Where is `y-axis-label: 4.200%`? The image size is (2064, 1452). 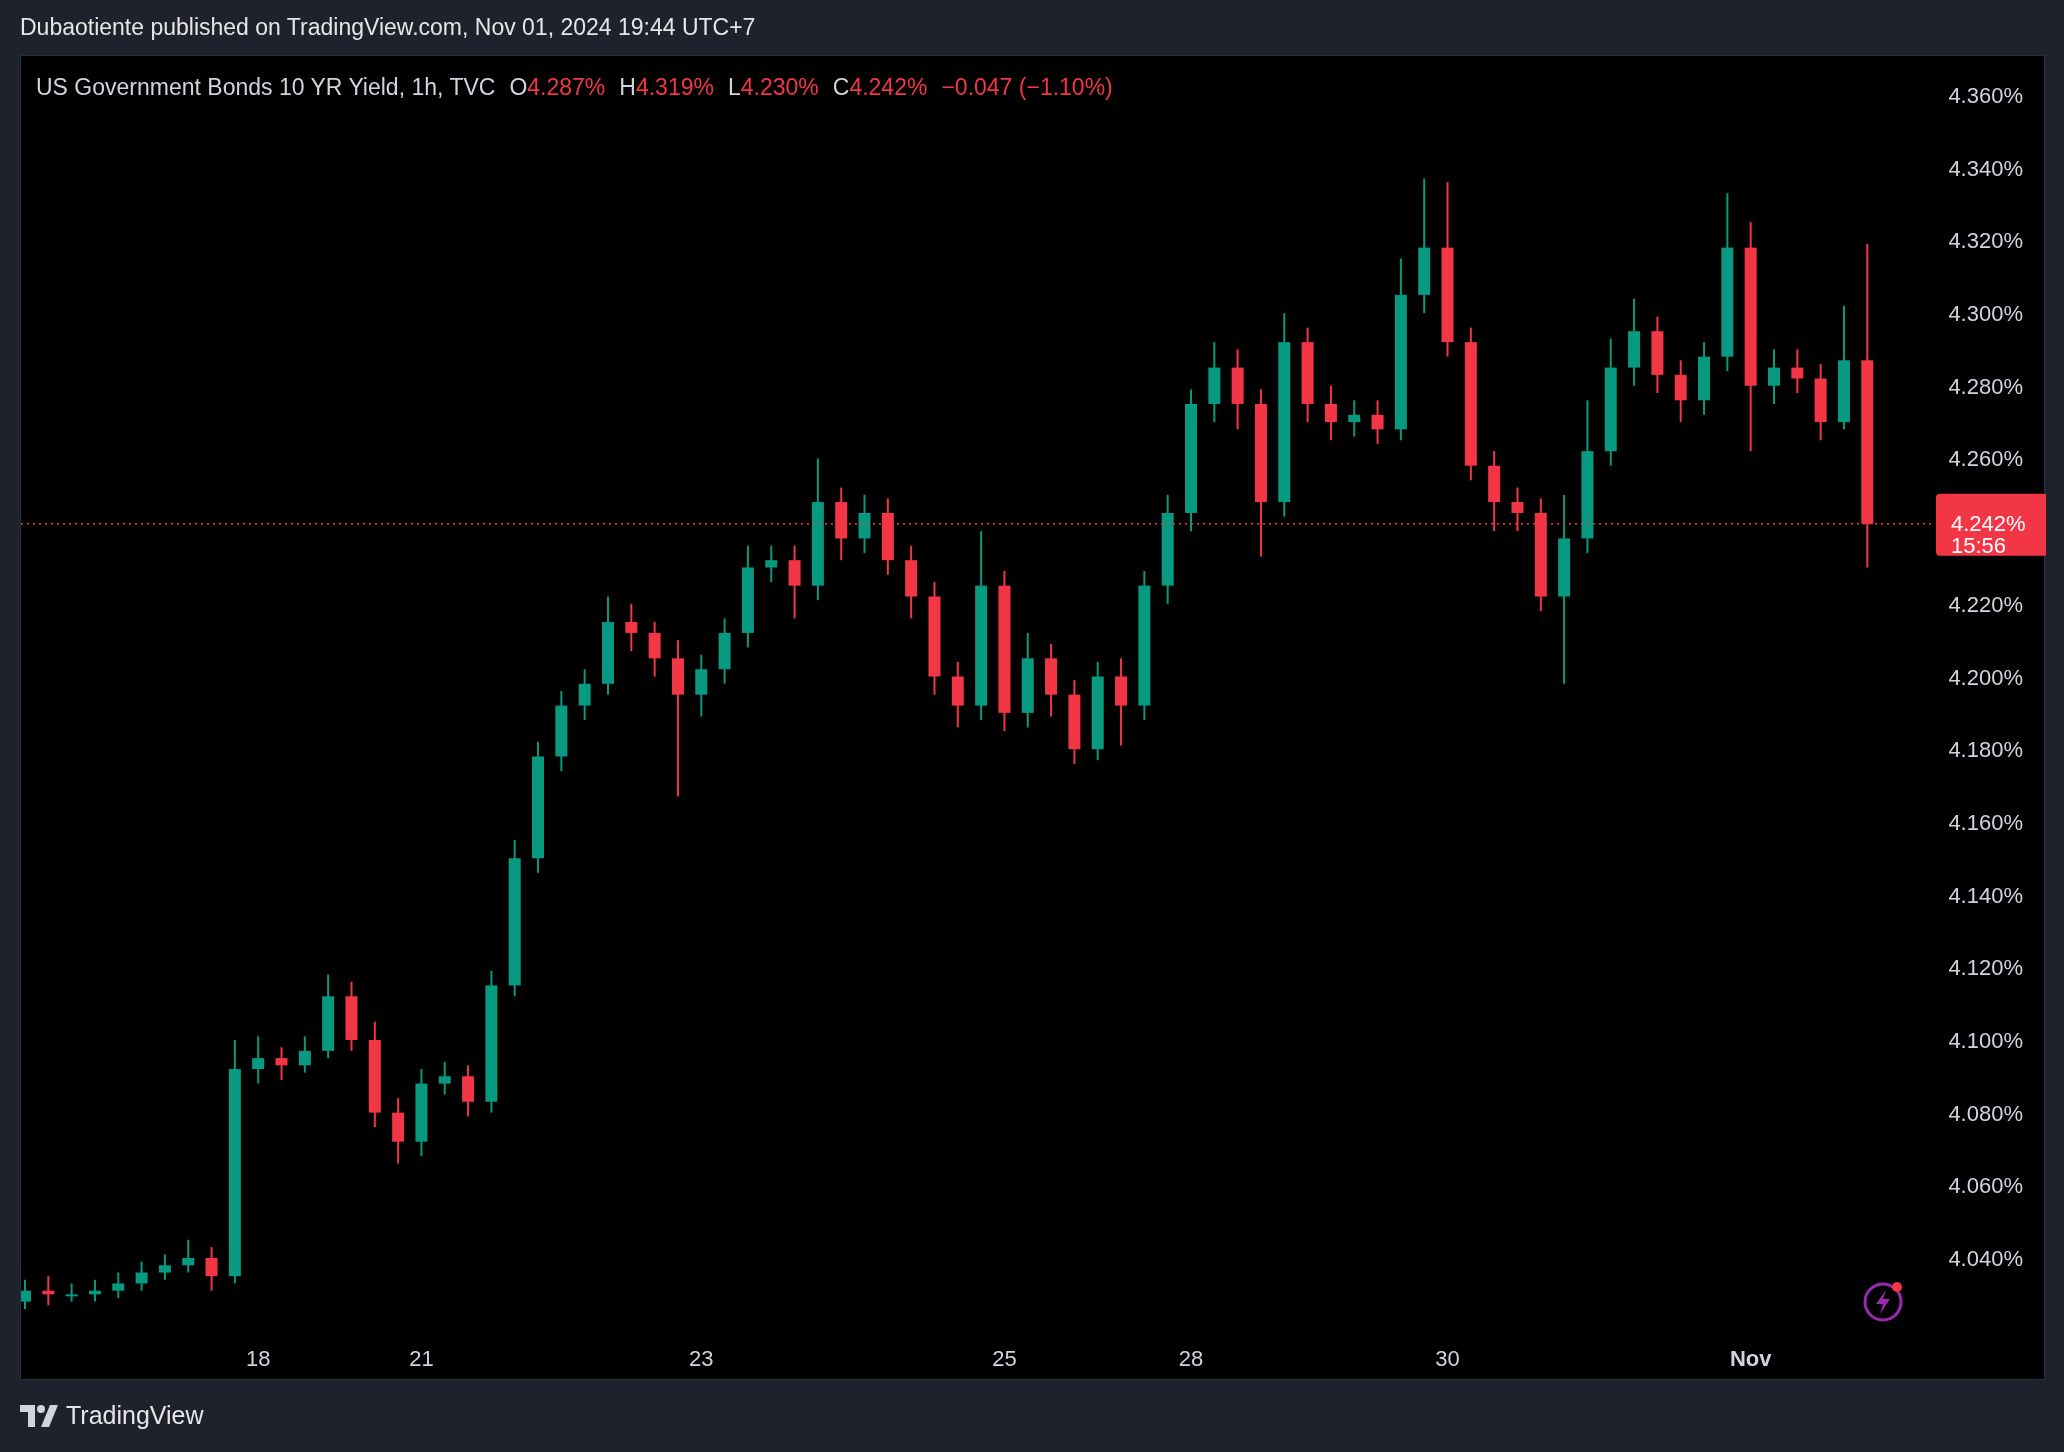 y-axis-label: 4.200% is located at coordinates (1985, 677).